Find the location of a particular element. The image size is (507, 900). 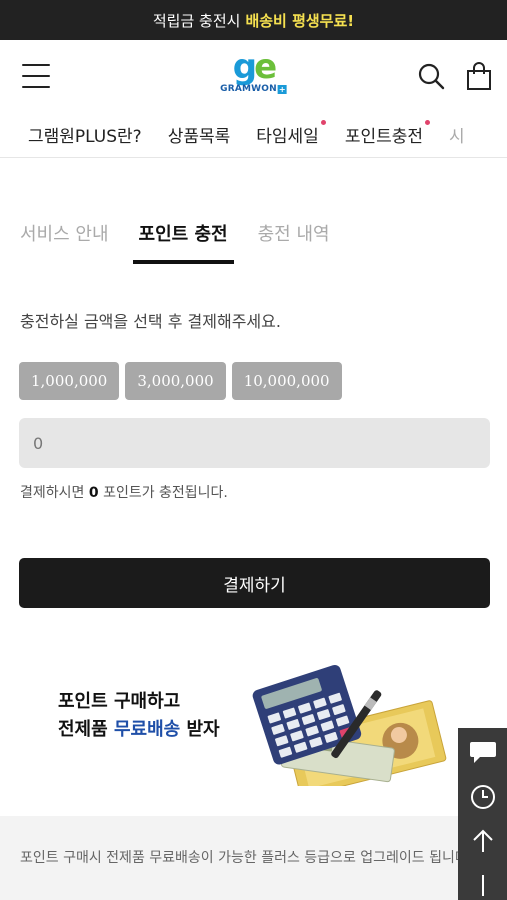

arrow-up-icon is located at coordinates (483, 841).